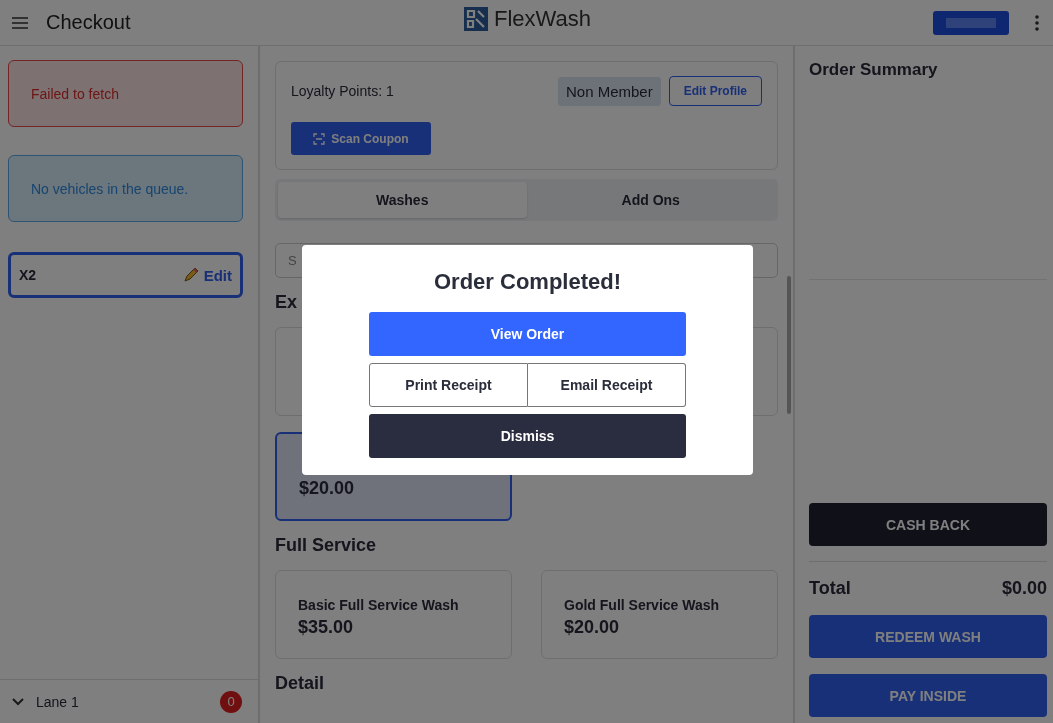 This screenshot has width=1053, height=723. Describe the element at coordinates (542, 19) in the screenshot. I see `brand-name: FlexWash` at that location.